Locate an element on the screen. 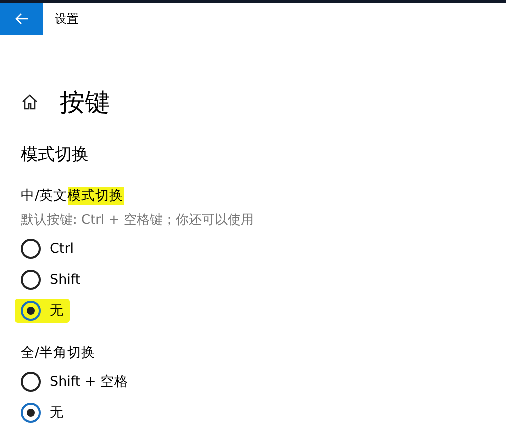 Image resolution: width=506 pixels, height=443 pixels. section-title: 模式切换 is located at coordinates (55, 155).